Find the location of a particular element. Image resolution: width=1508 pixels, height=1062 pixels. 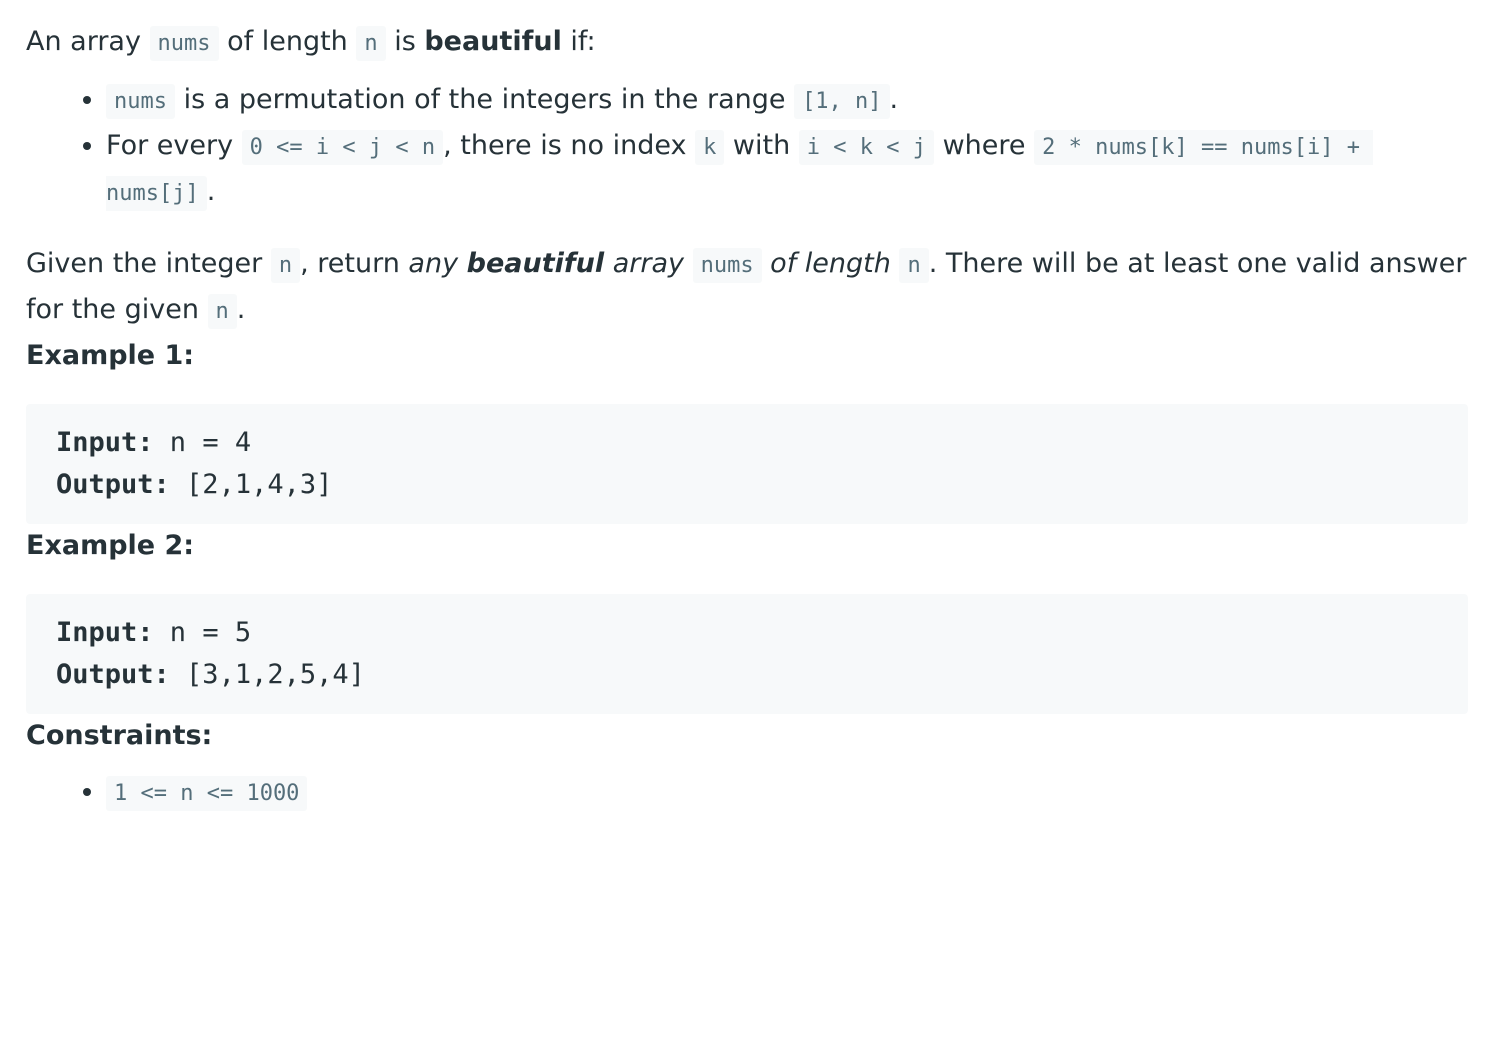

constraints-list: 1 <= n <= 1000 is located at coordinates (747, 793).